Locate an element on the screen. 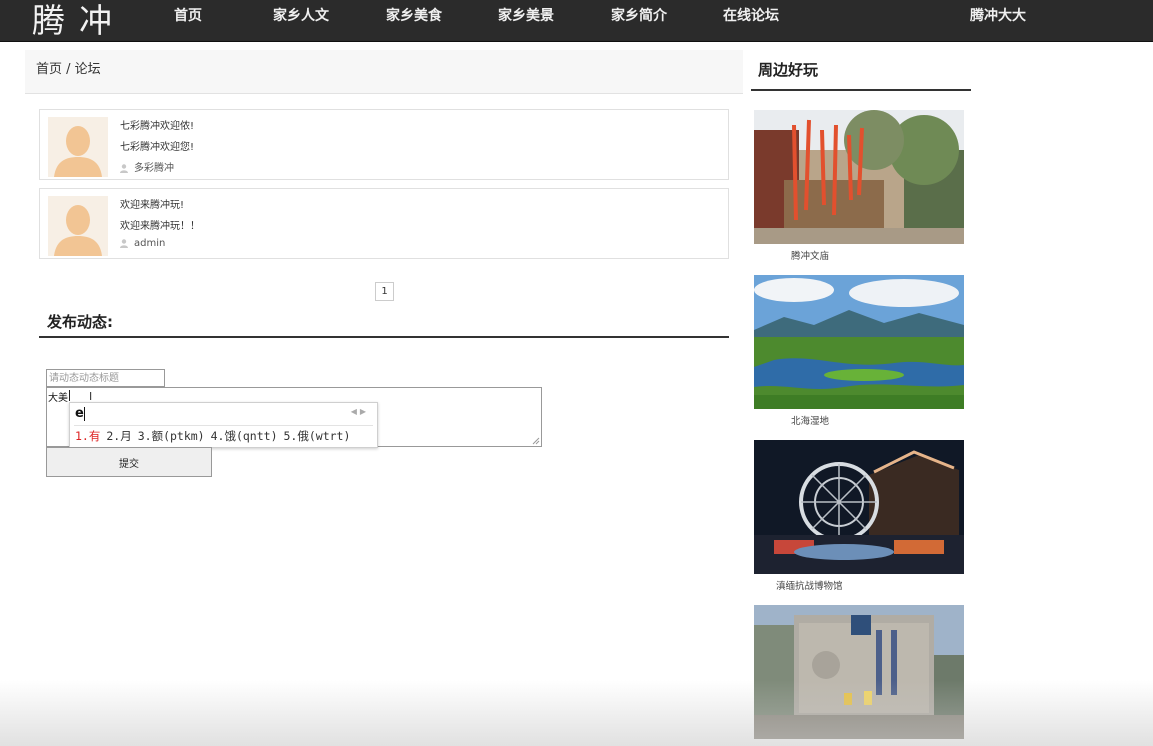 This screenshot has height=746, width=1153. site-logo: 腾冲 is located at coordinates (79, 21).